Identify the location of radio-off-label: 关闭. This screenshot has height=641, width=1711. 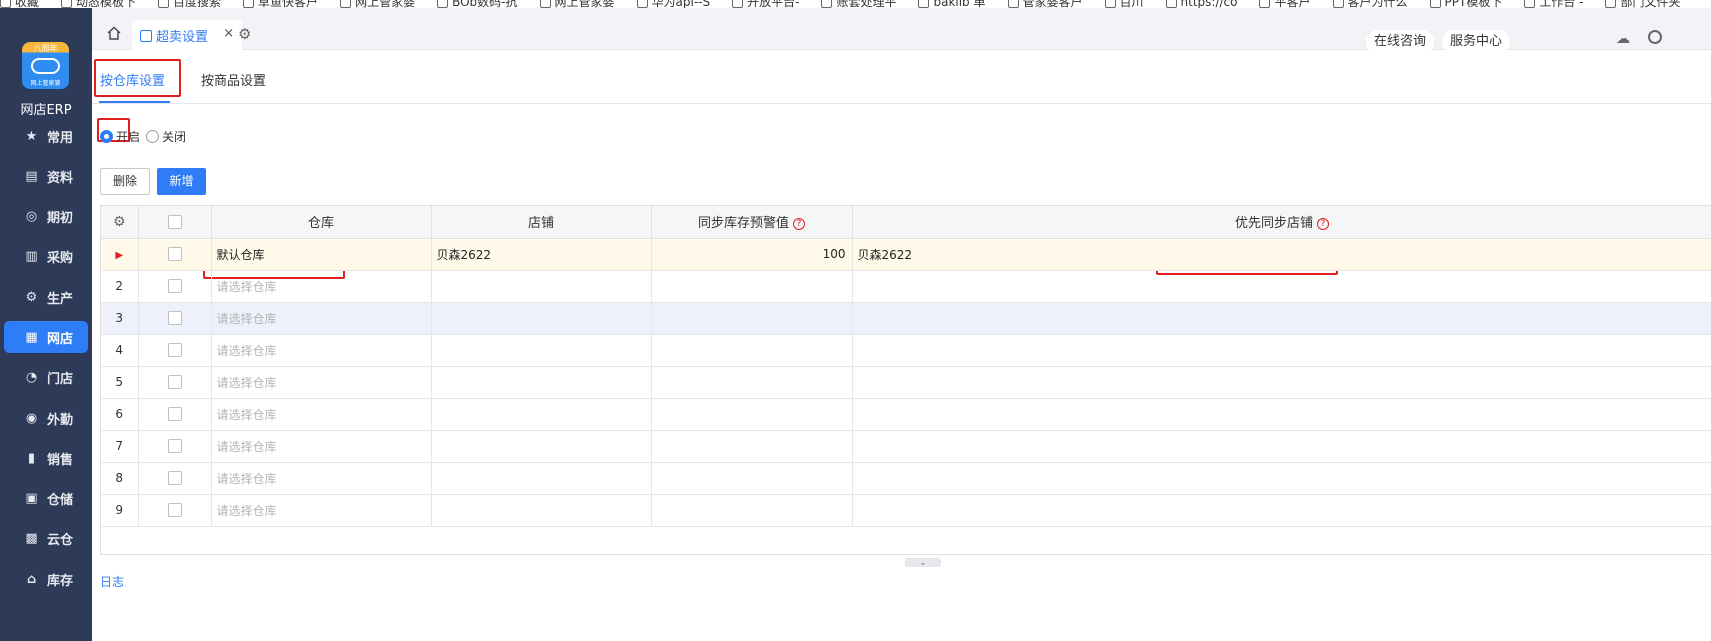
(174, 136).